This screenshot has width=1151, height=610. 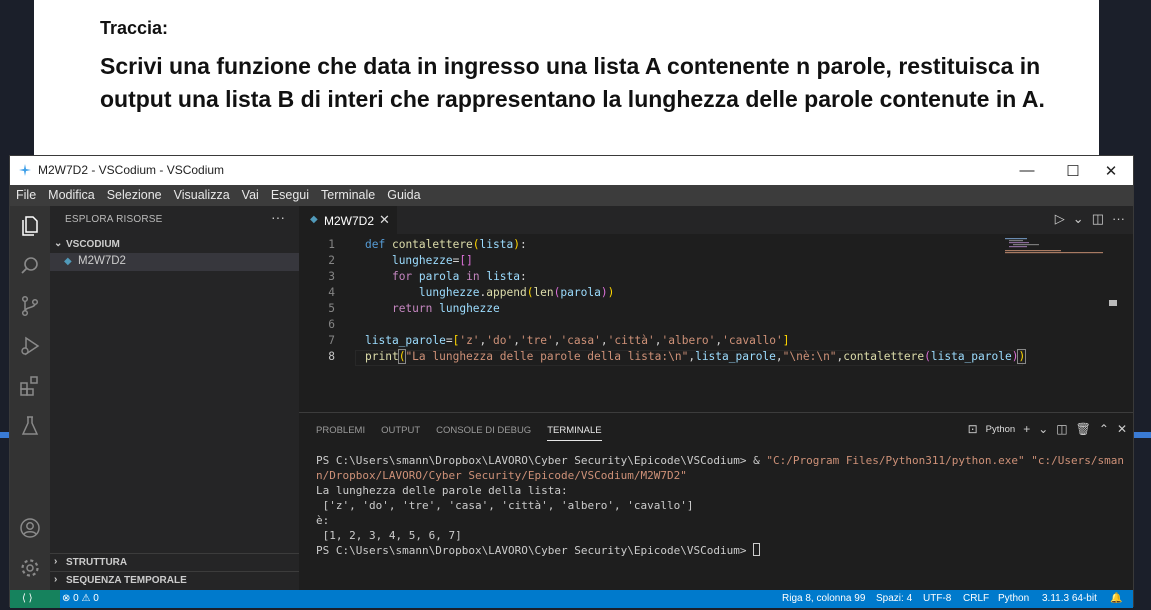 I want to click on menu-vai: Vai, so click(x=250, y=195).